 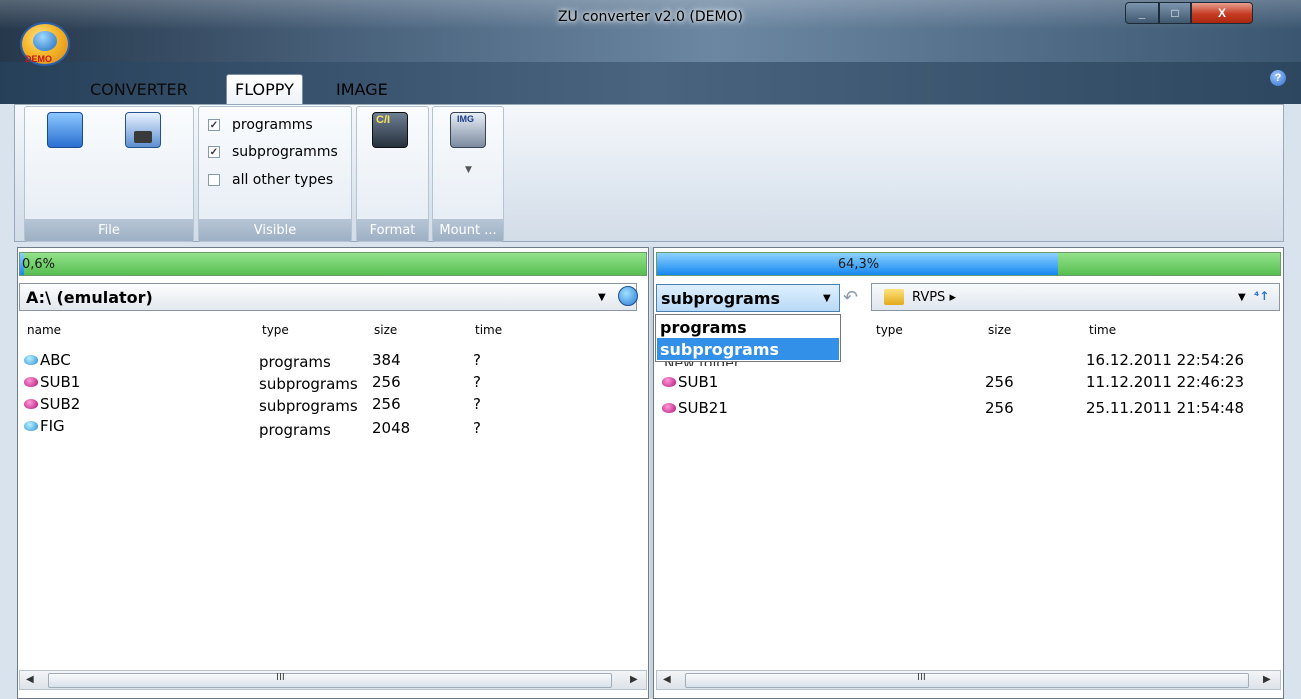 I want to click on breadcrumb-item: RVPS ▸, so click(x=934, y=297).